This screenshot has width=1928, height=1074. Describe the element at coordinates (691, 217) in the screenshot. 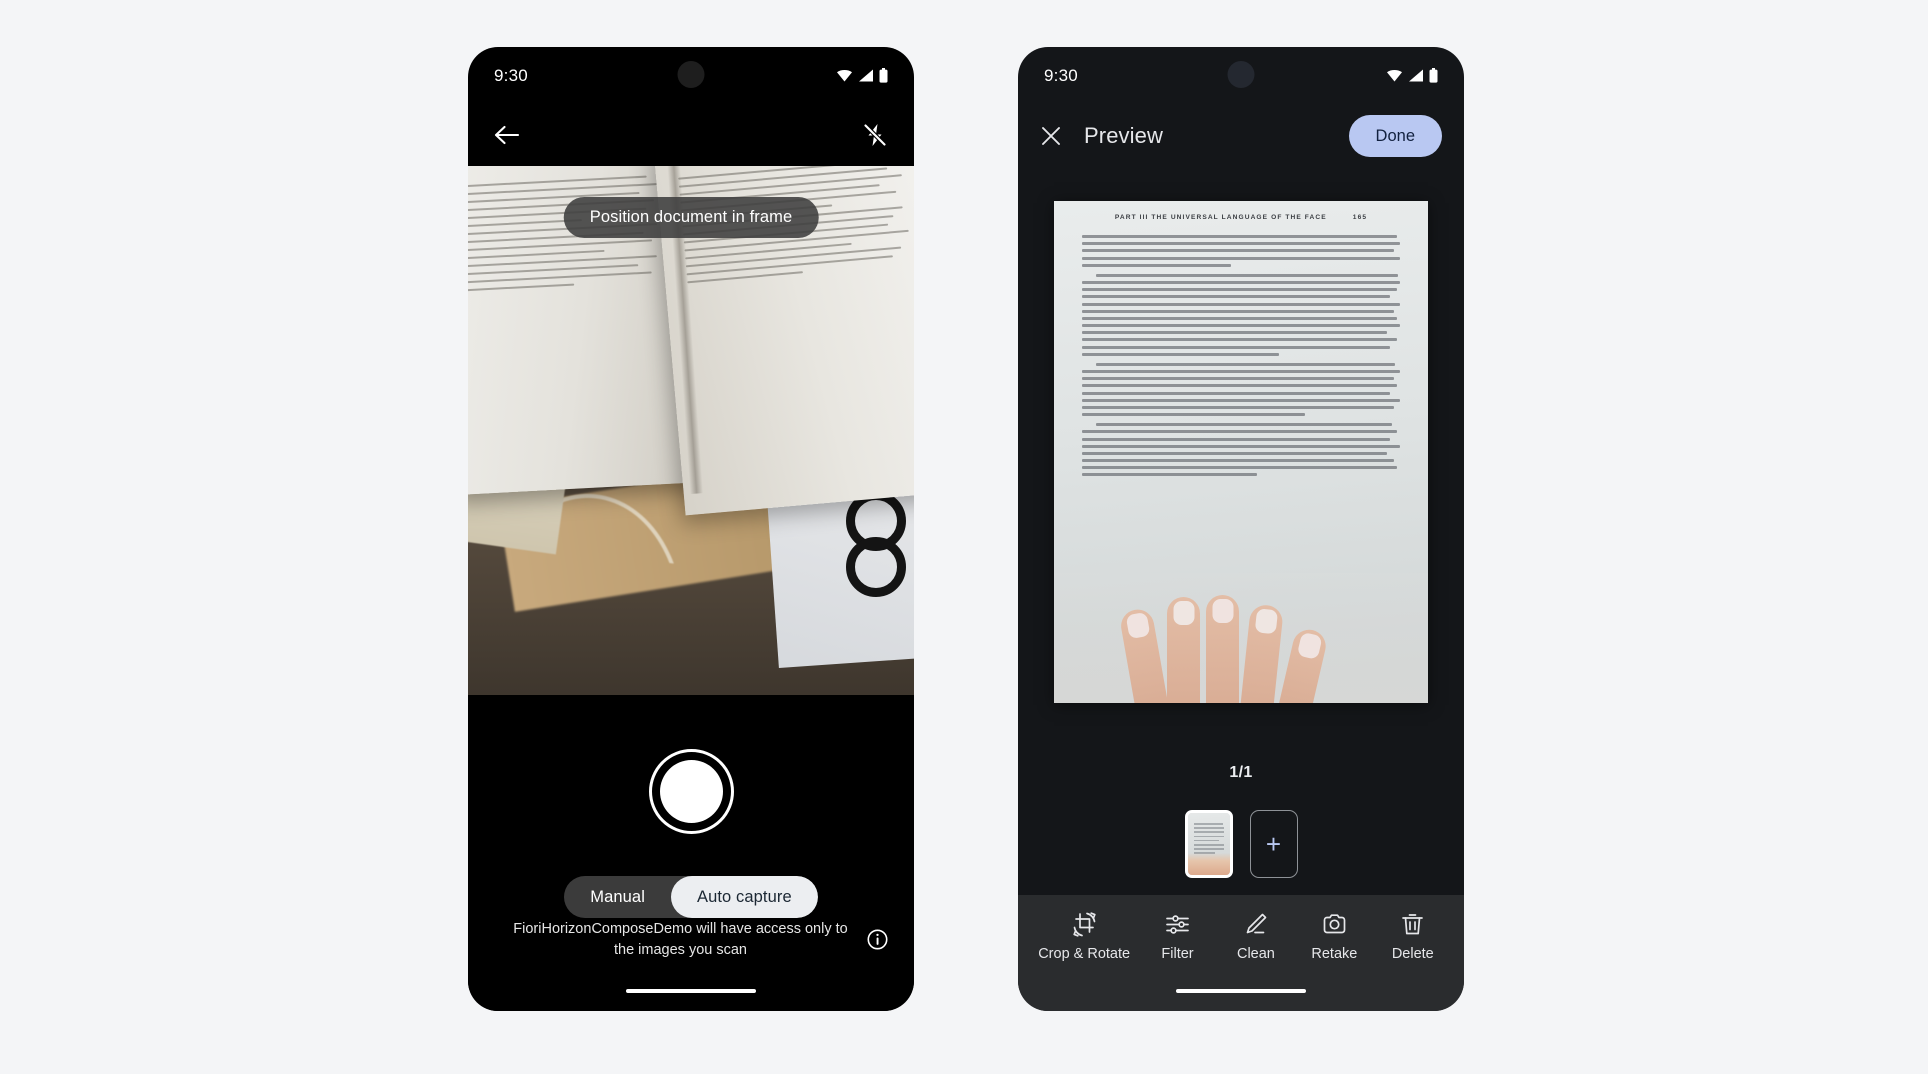

I see `position-hint-pill: Position document in frame` at that location.